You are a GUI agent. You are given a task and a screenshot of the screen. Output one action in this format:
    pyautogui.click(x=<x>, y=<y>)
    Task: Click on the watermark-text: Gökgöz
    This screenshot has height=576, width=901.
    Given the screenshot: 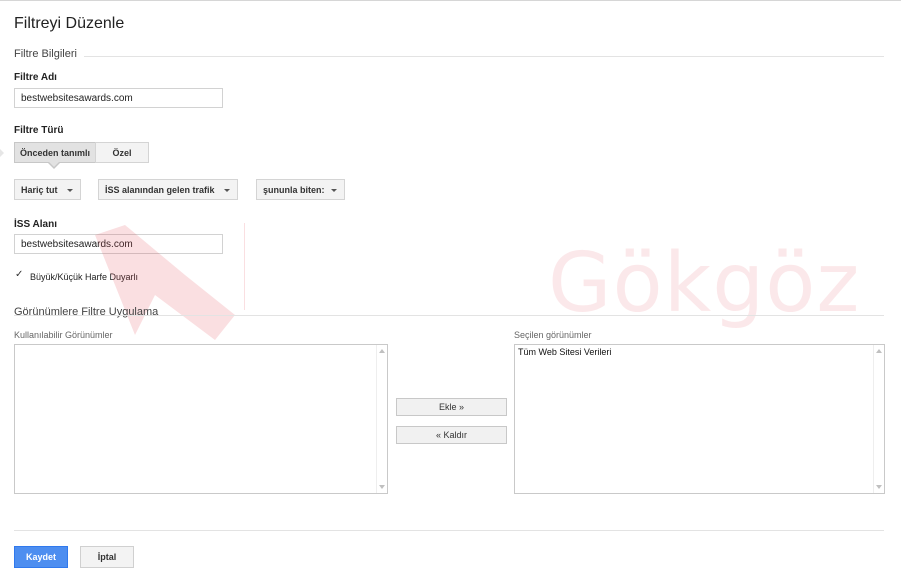 What is the action you would take?
    pyautogui.click(x=704, y=283)
    